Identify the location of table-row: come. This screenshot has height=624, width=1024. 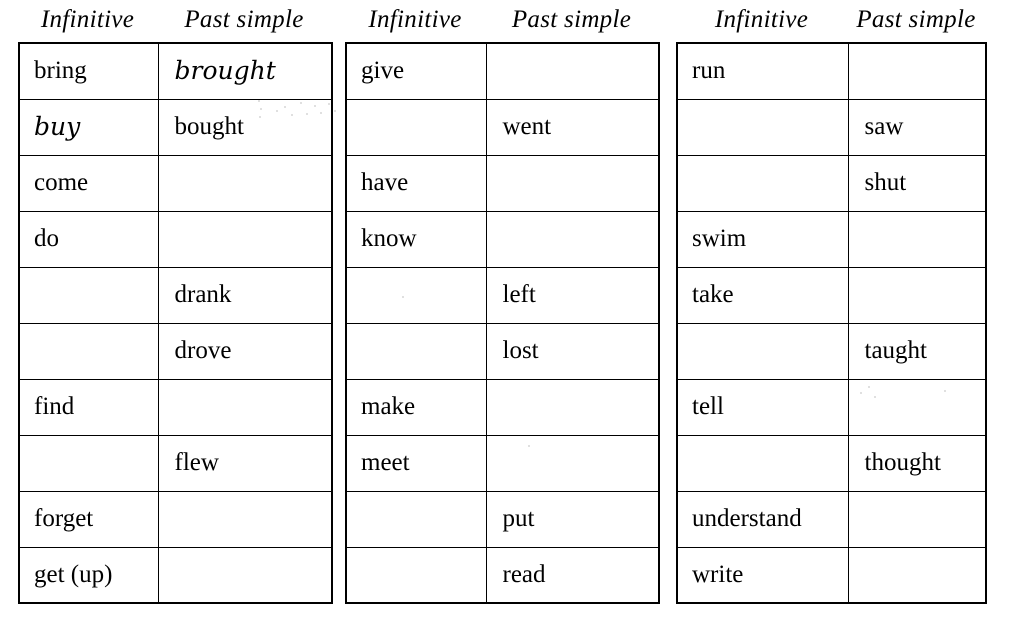
(175, 183).